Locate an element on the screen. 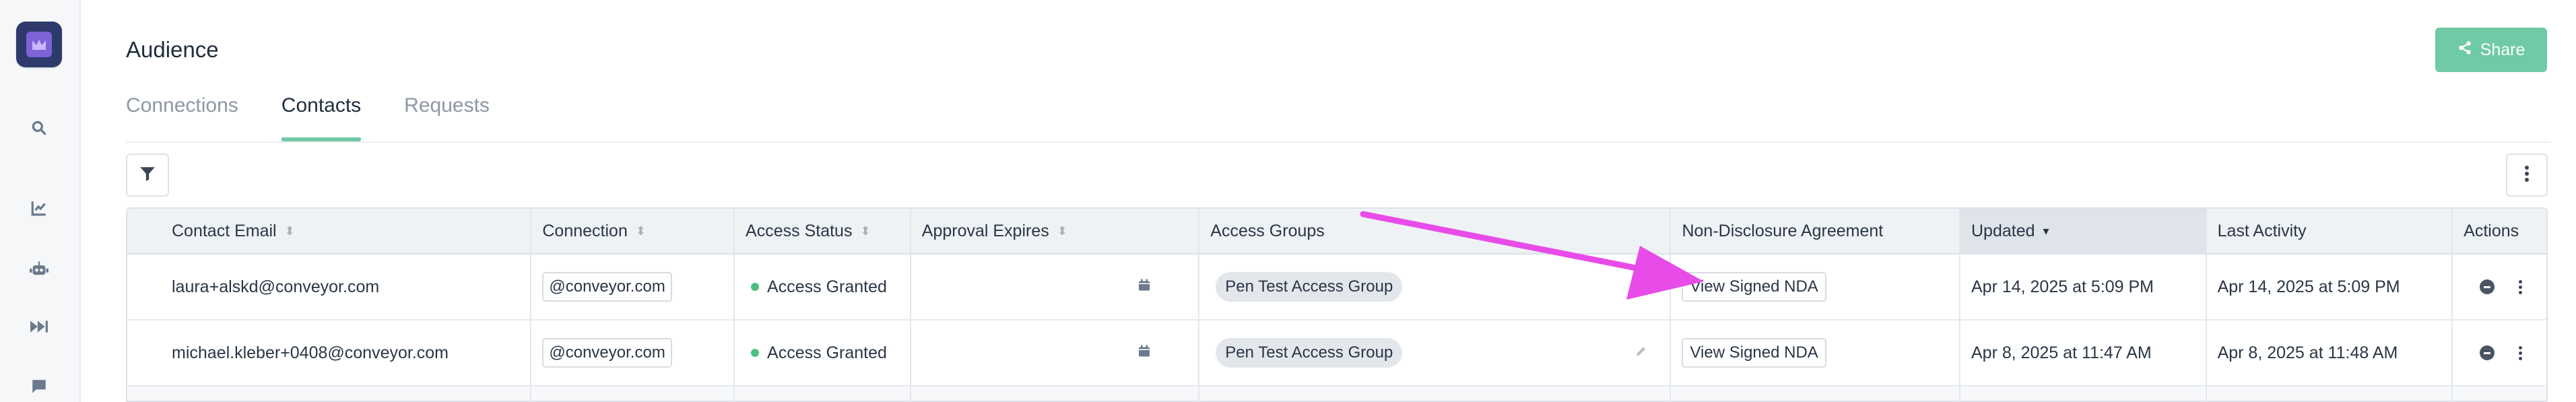 The height and width of the screenshot is (402, 2576). updated-value: Apr 8, 2025 at 11:47 AM is located at coordinates (2083, 353).